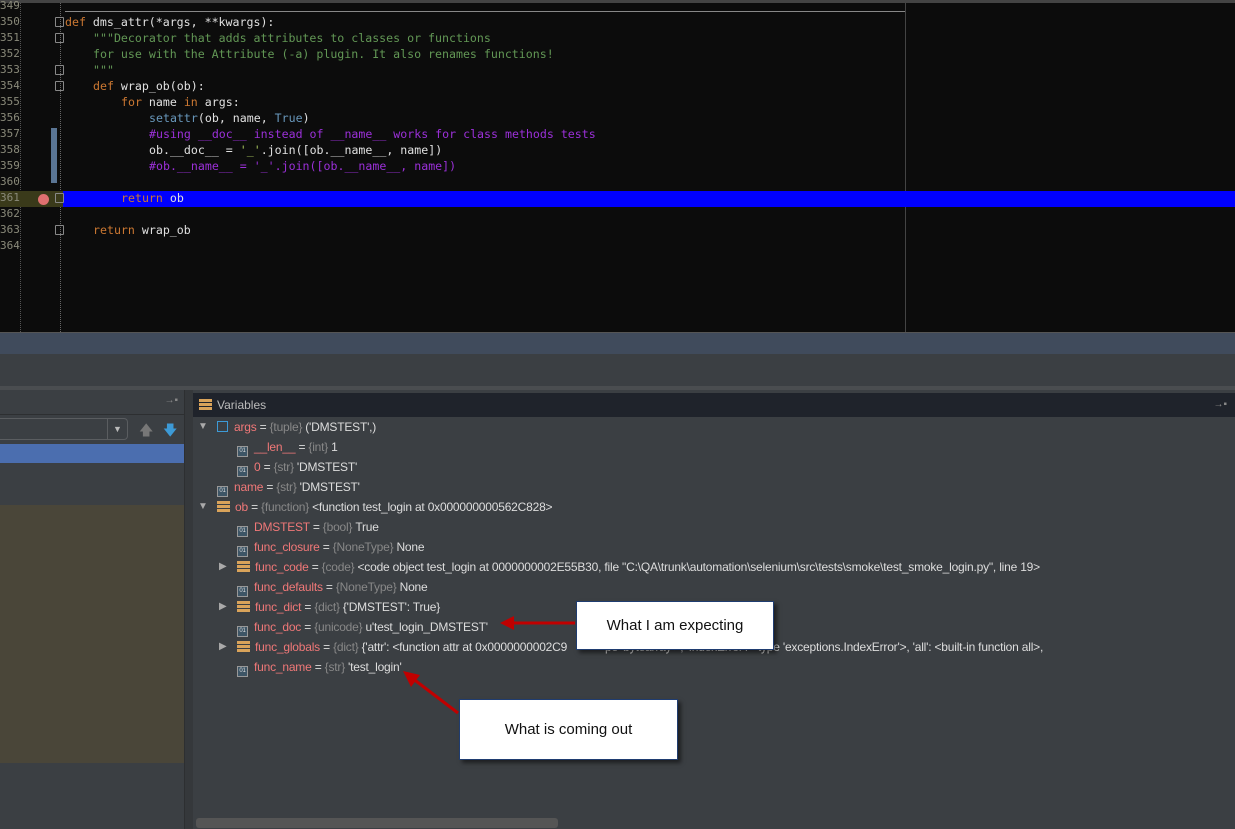 This screenshot has height=829, width=1235. What do you see at coordinates (435, 695) in the screenshot?
I see `arrow-coming-out` at bounding box center [435, 695].